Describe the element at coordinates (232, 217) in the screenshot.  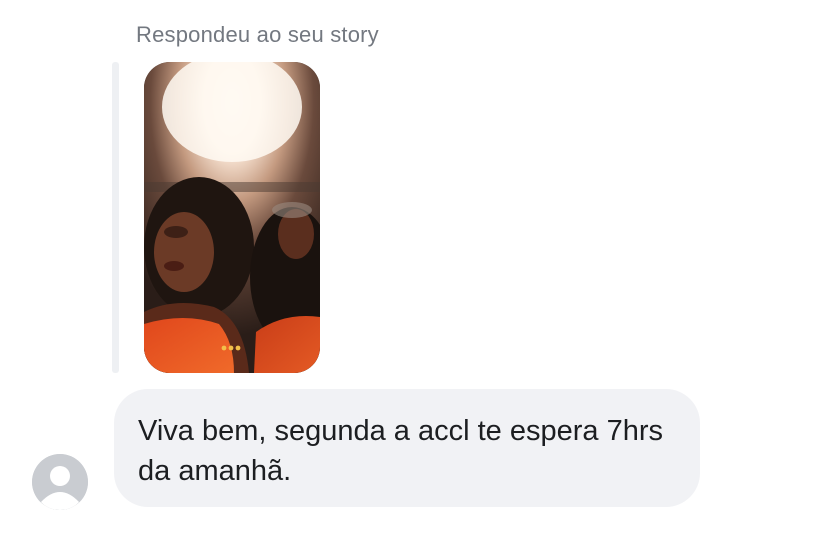
I see `story-thumbnail` at that location.